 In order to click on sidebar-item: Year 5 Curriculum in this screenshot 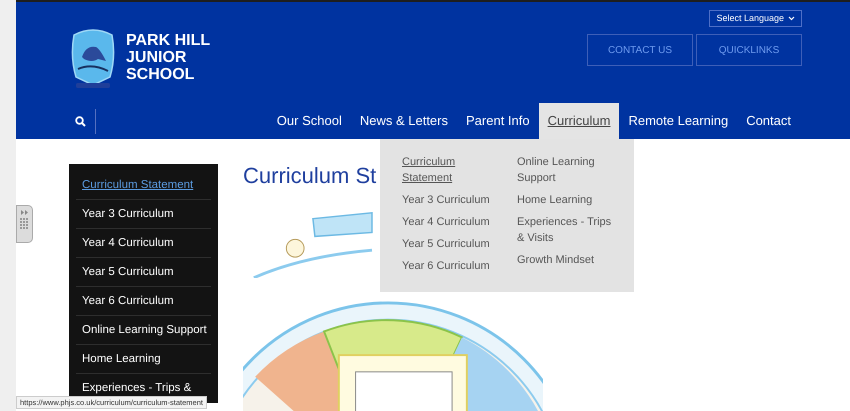, I will do `click(143, 272)`.